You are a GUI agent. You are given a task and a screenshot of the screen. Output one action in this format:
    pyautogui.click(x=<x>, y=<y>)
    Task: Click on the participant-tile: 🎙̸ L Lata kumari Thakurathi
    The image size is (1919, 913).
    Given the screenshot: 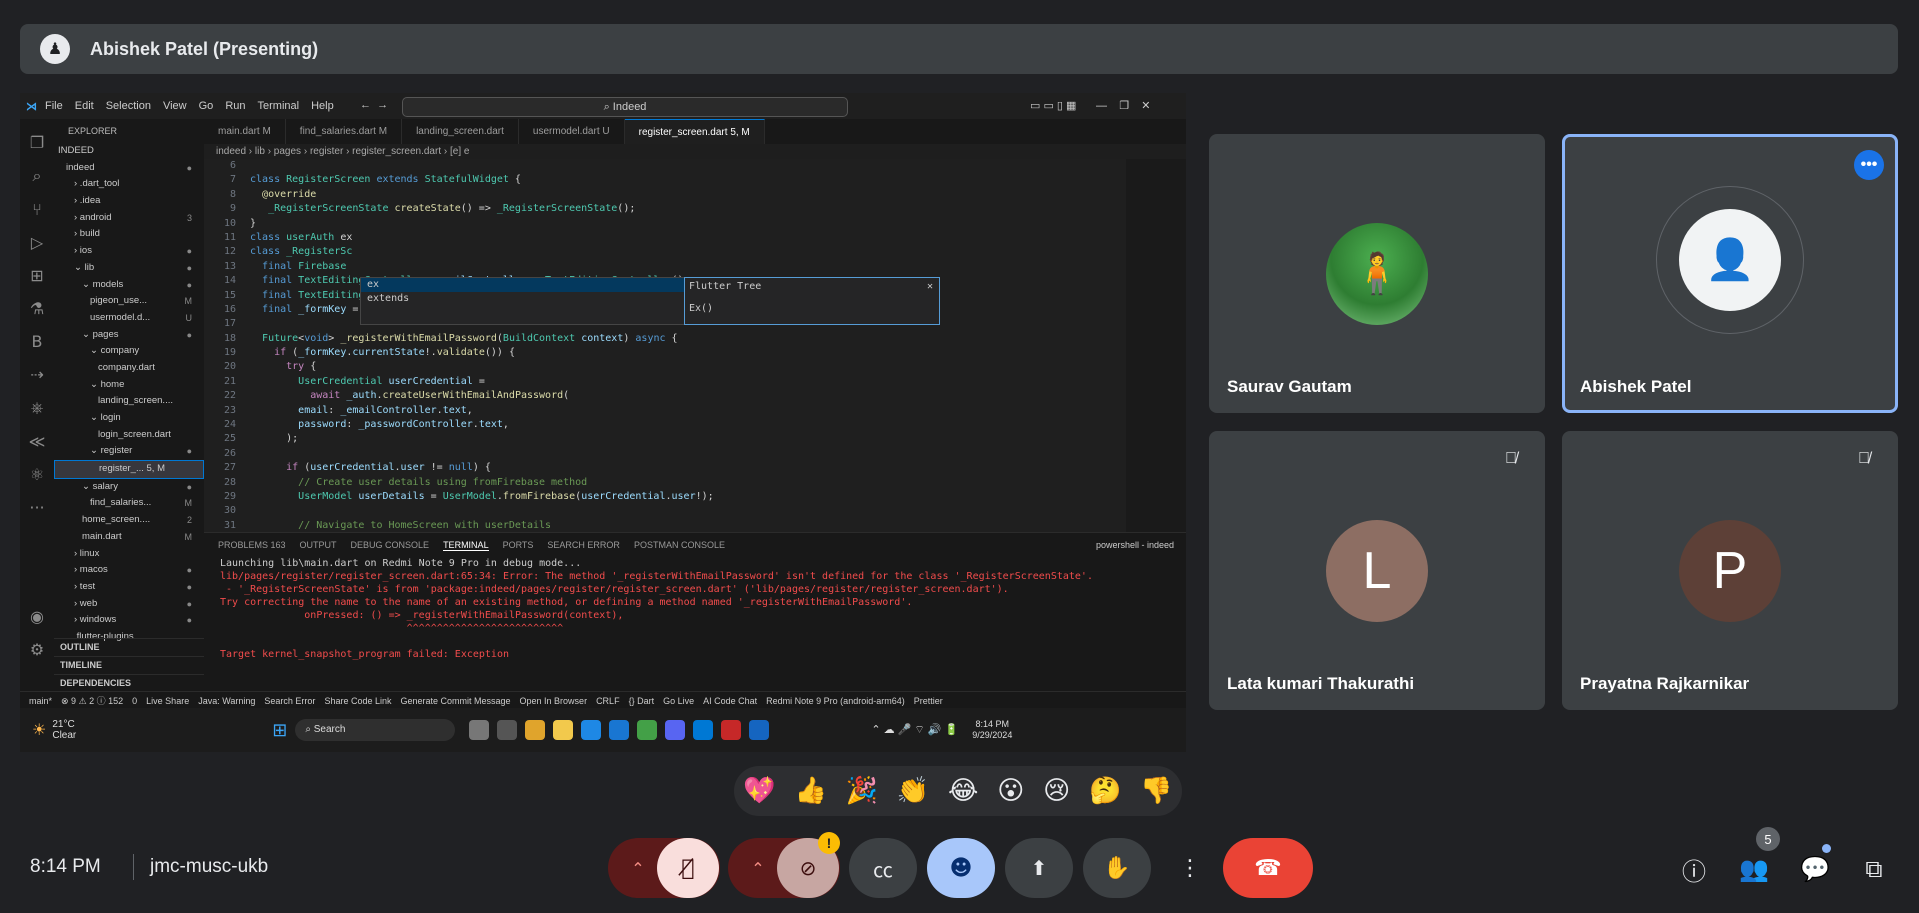 What is the action you would take?
    pyautogui.click(x=1377, y=570)
    